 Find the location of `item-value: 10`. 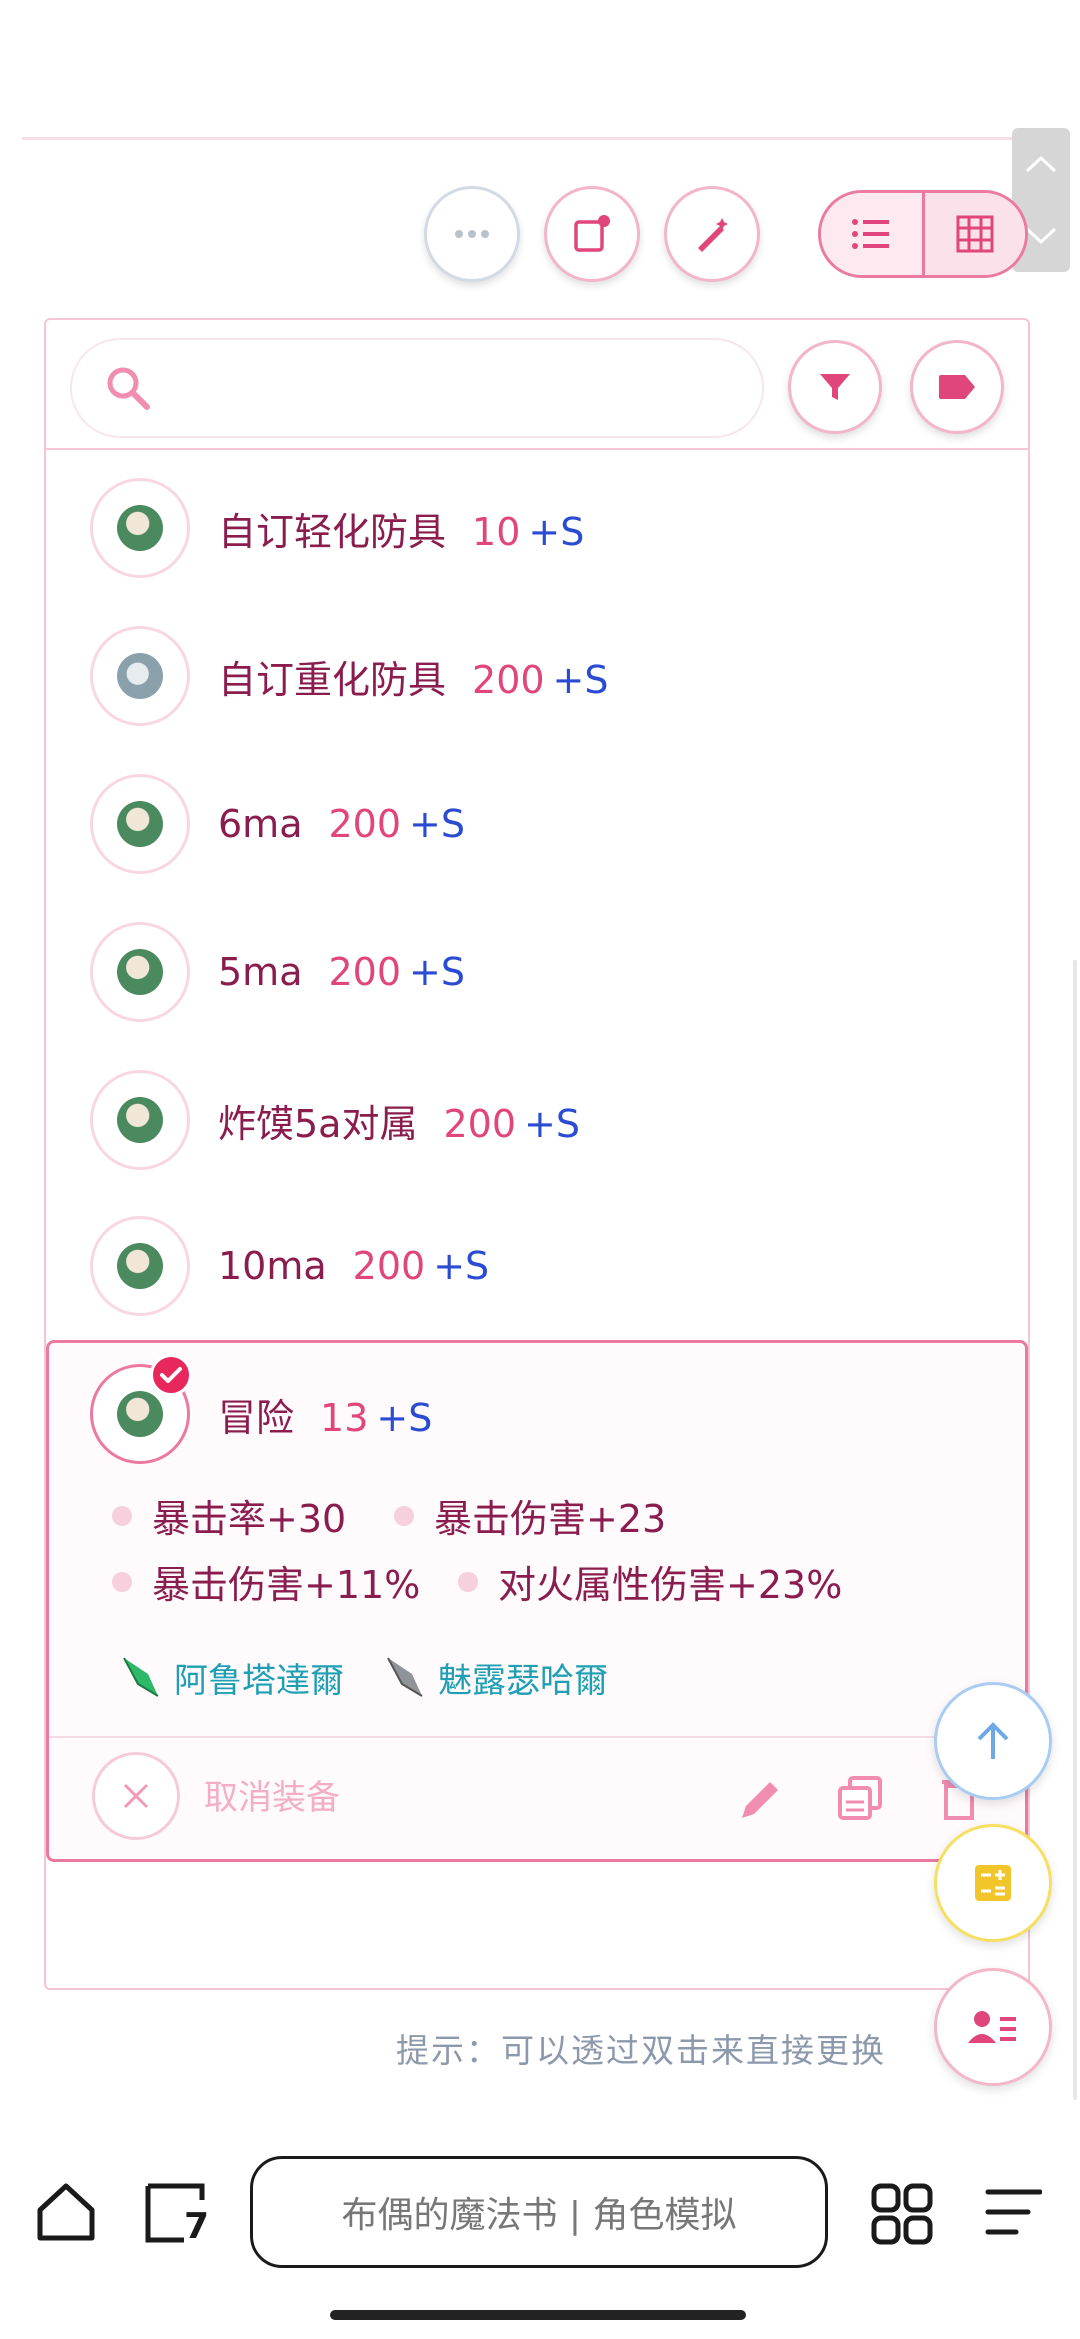

item-value: 10 is located at coordinates (496, 531).